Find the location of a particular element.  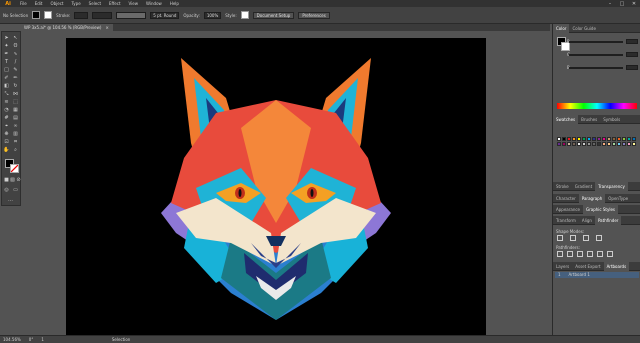

crop-icon is located at coordinates (590, 254).